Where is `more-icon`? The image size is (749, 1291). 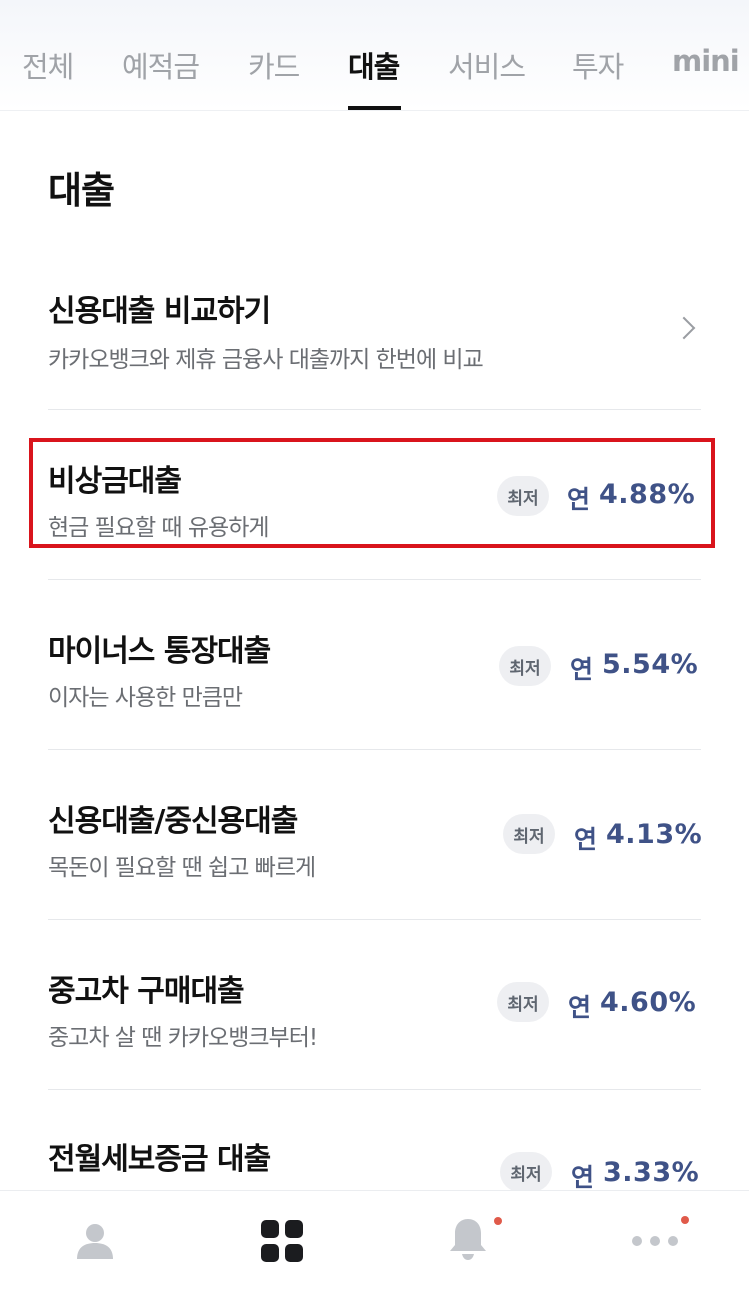
more-icon is located at coordinates (655, 1241).